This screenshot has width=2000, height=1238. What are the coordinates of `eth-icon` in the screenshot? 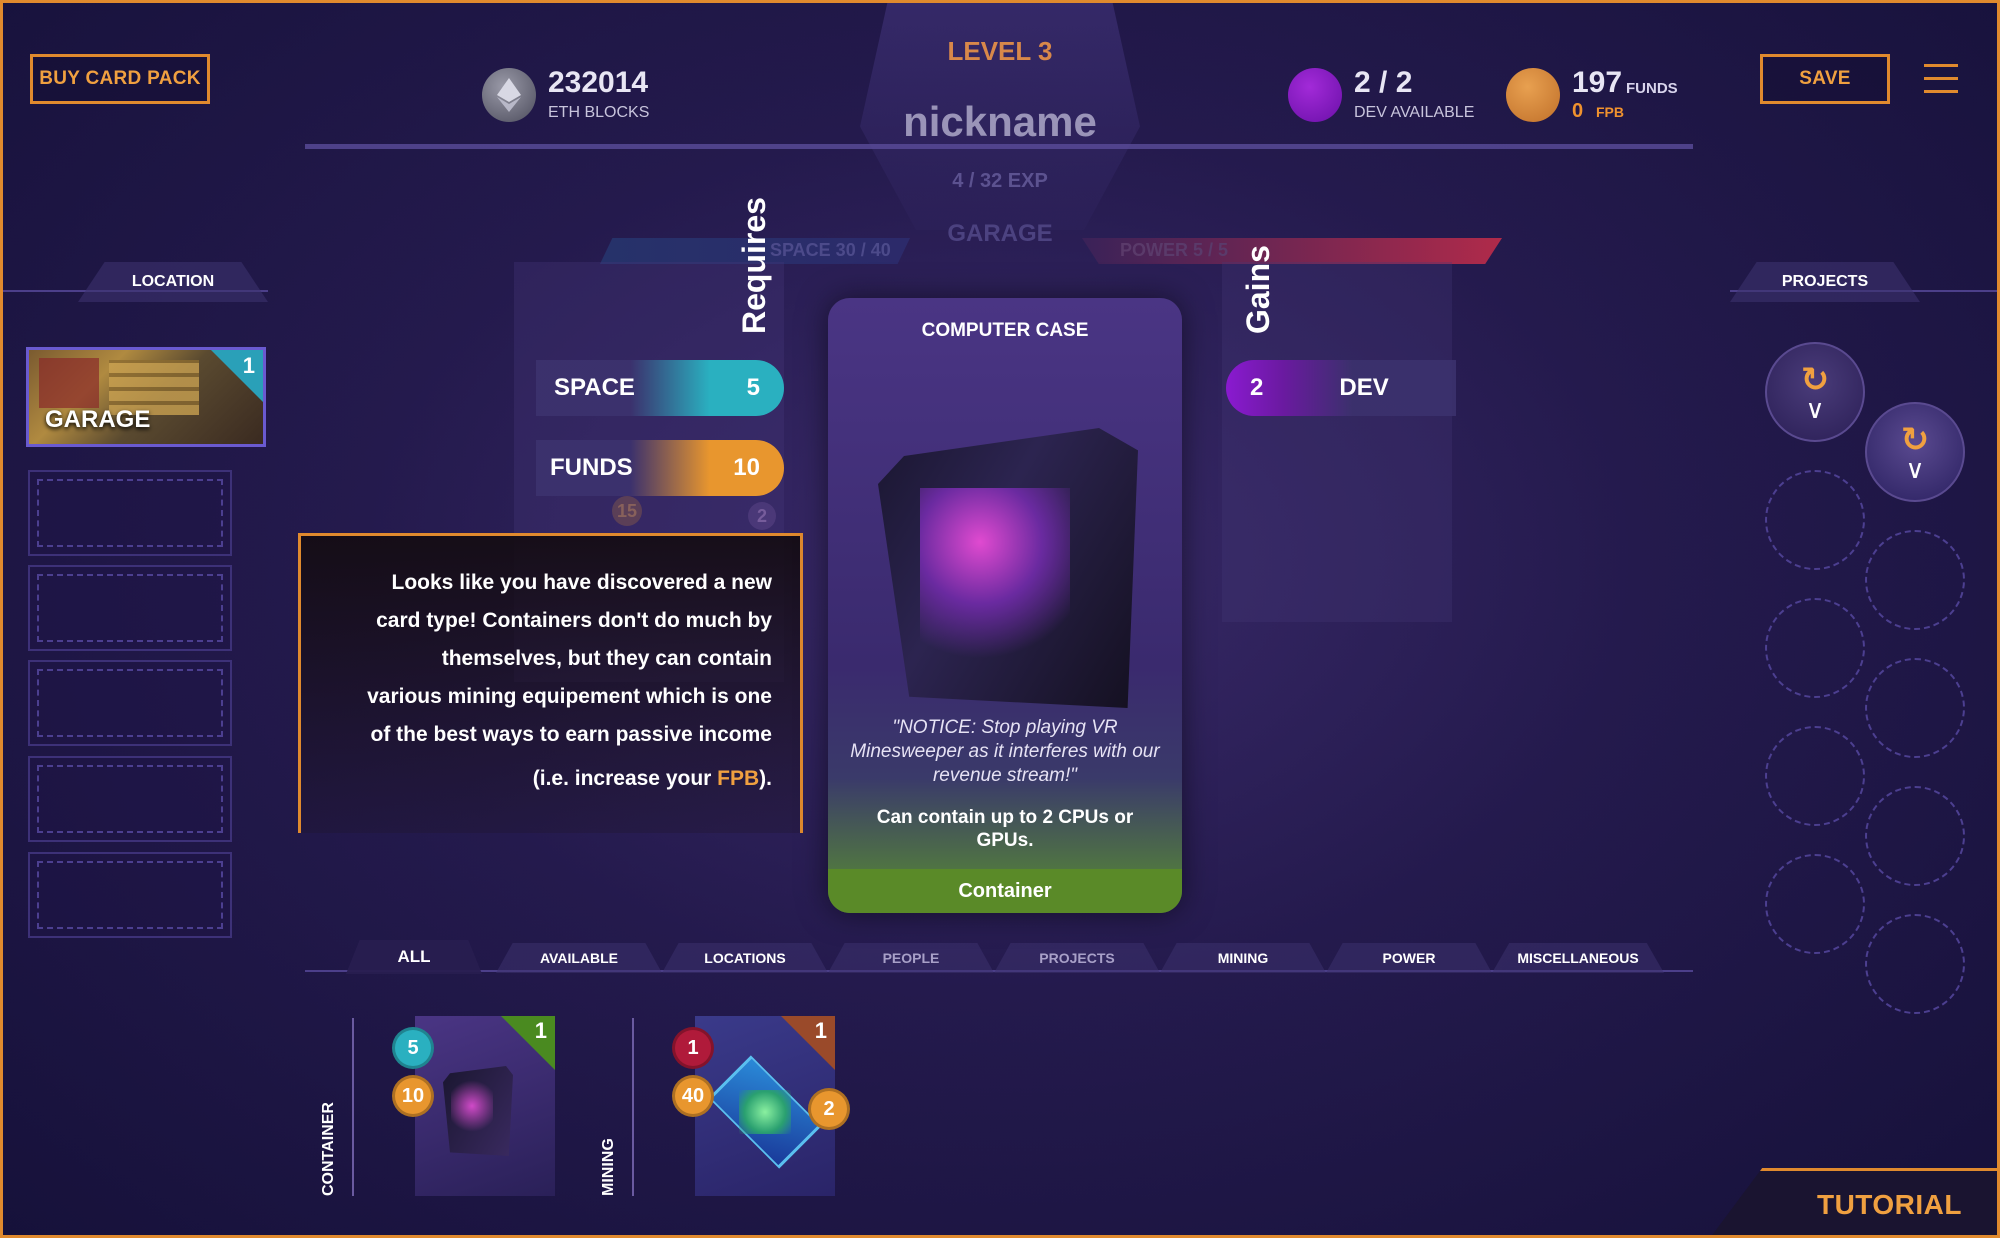 It's located at (509, 95).